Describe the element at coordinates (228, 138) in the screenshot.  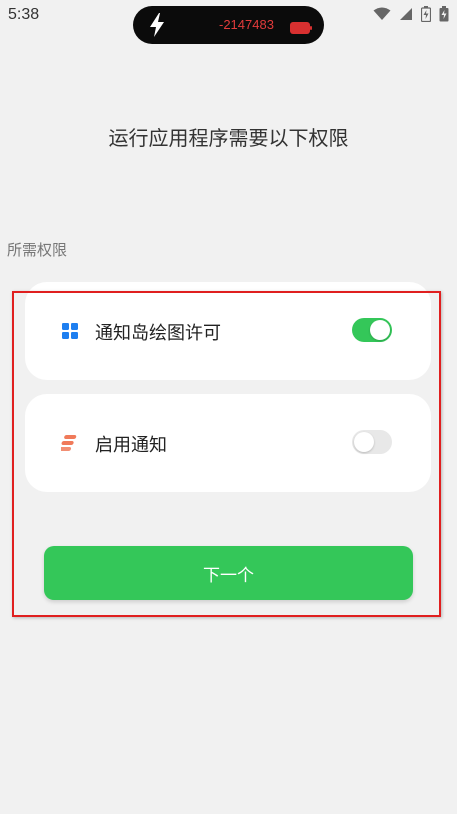
I see `page-title: 运行应用程序需要以下权限` at that location.